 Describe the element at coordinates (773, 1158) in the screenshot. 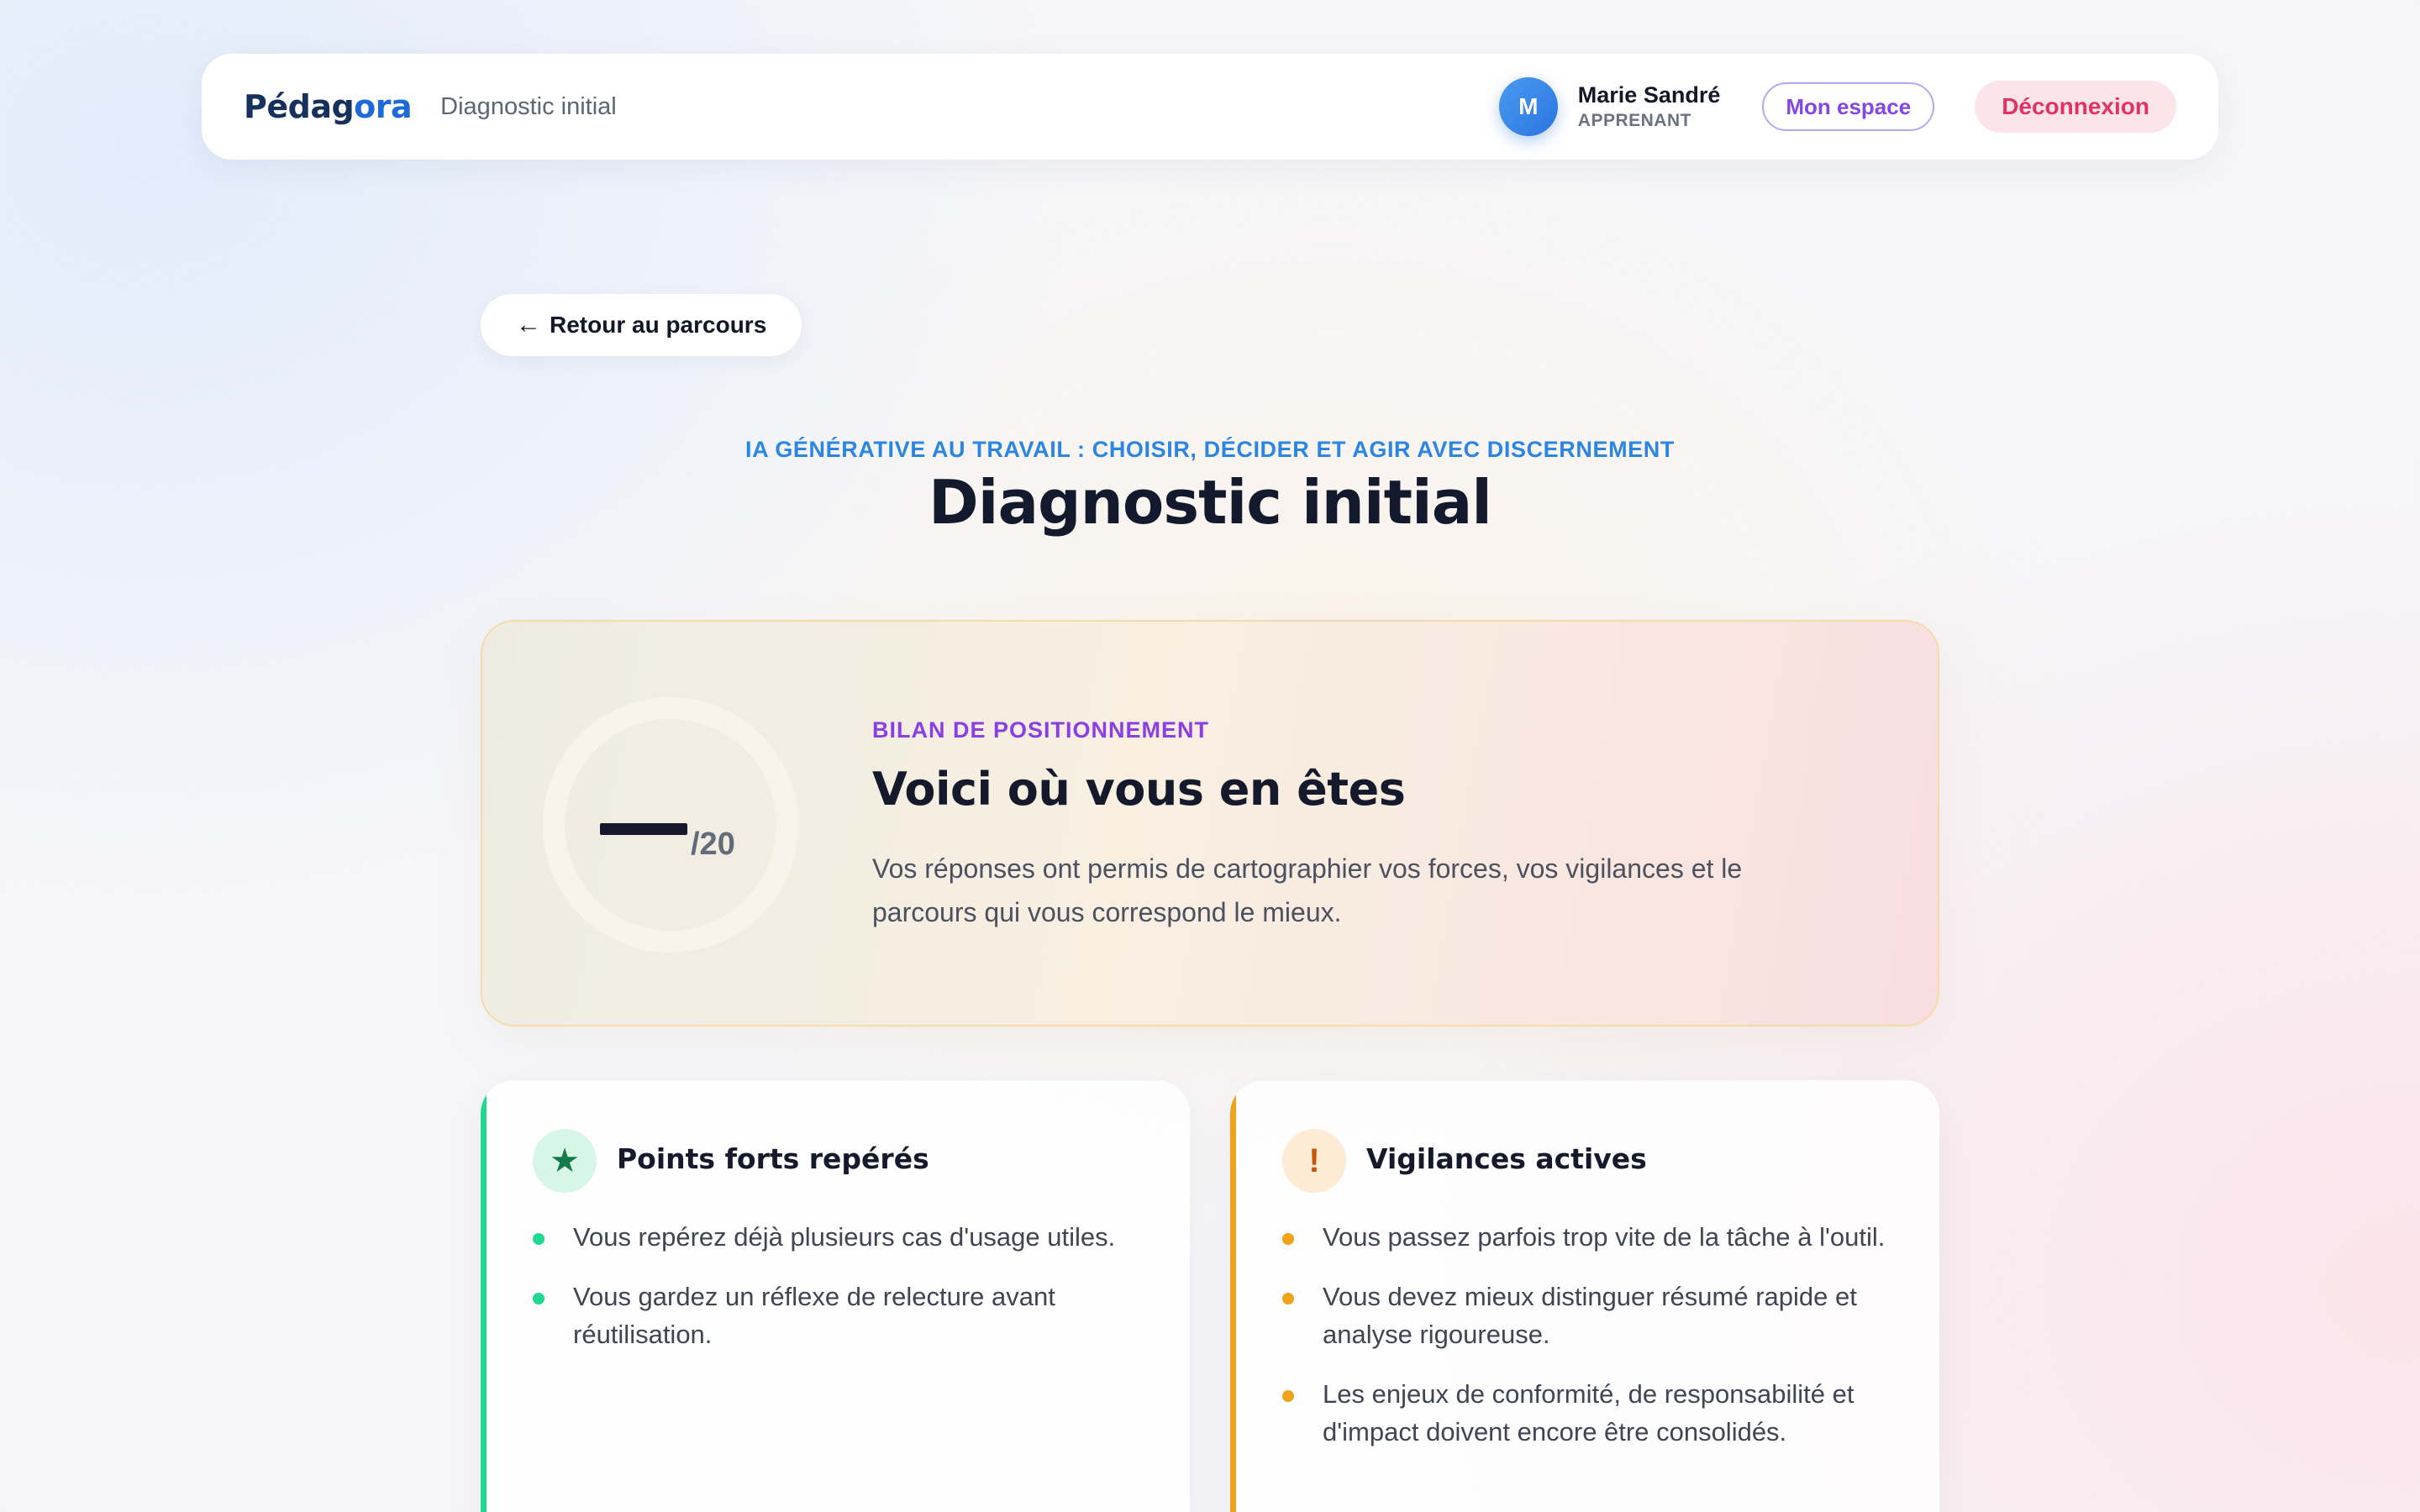

I see `strengths-title: Points forts repérés` at that location.